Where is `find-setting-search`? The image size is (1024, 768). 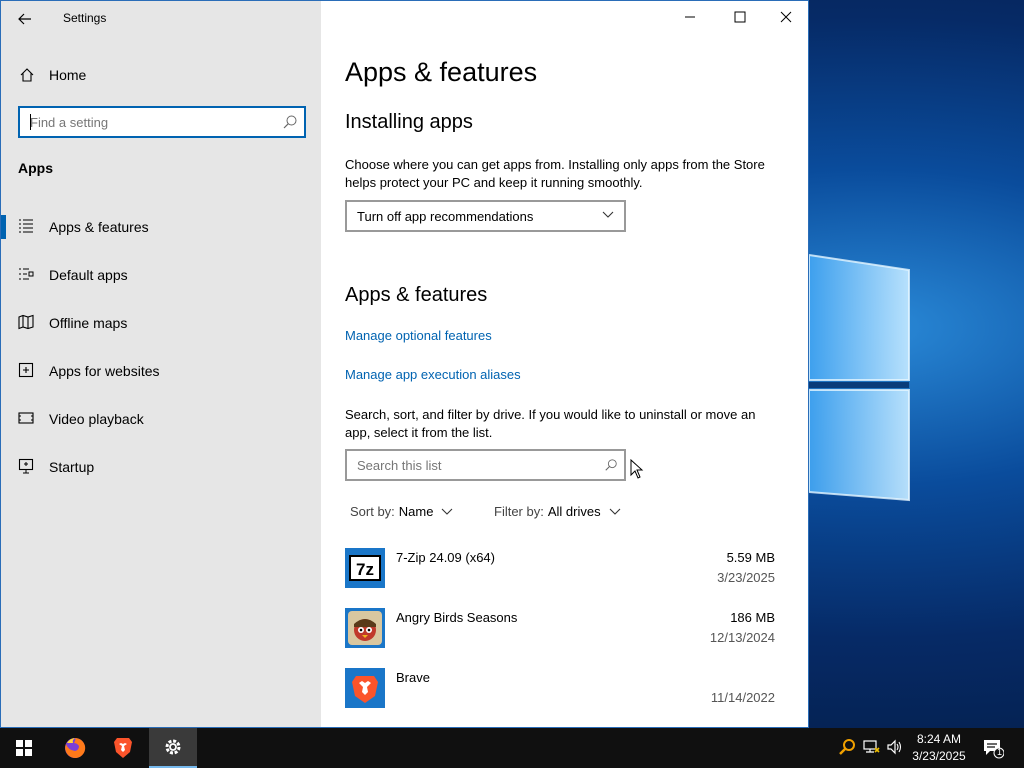
find-setting-search is located at coordinates (162, 122).